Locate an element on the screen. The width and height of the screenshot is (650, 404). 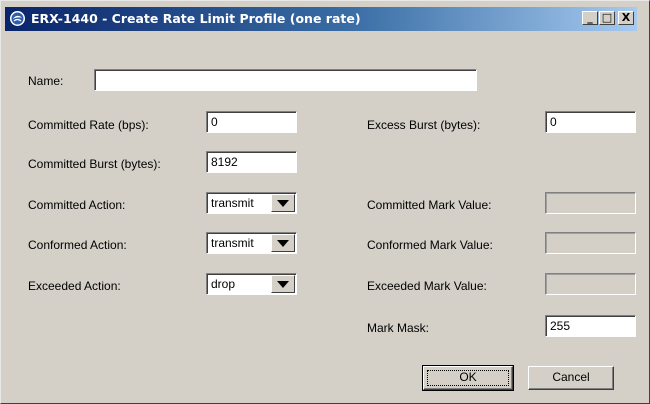
excess-burst-input: 0 is located at coordinates (590, 122).